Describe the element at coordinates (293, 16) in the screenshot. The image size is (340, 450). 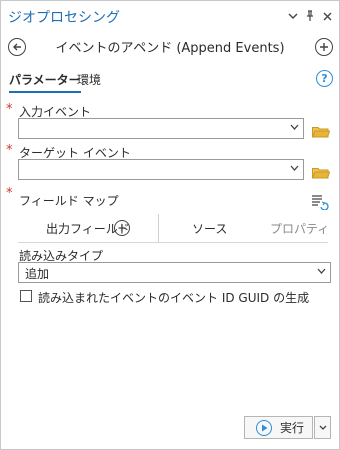
I see `pane-options-icon` at that location.